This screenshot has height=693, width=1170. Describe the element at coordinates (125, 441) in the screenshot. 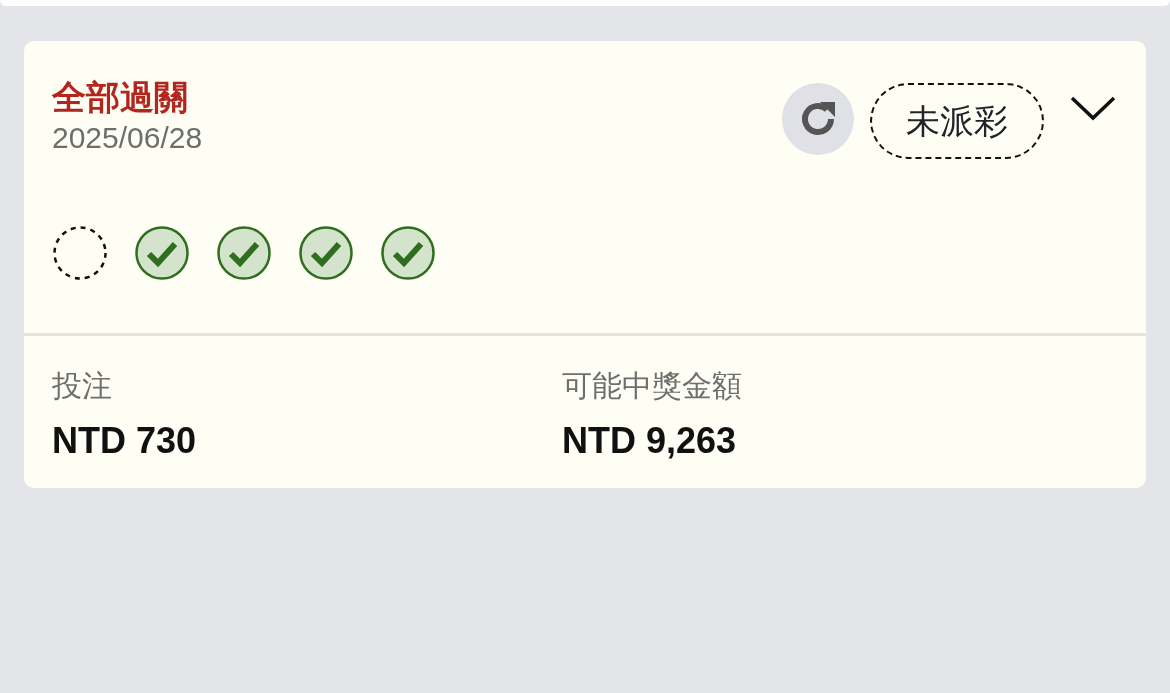

I see `stake-value: NTD 730` at that location.